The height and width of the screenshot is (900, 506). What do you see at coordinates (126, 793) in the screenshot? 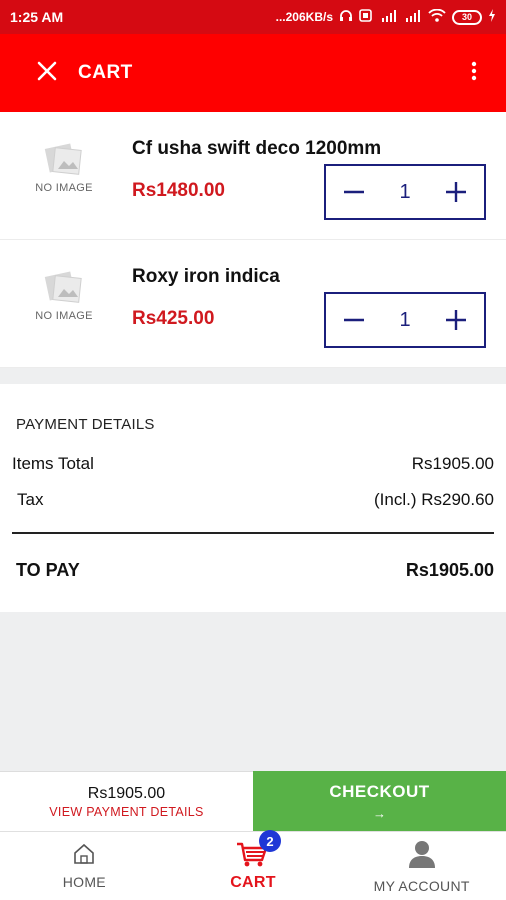
I see `order-total: Rs1905.00` at bounding box center [126, 793].